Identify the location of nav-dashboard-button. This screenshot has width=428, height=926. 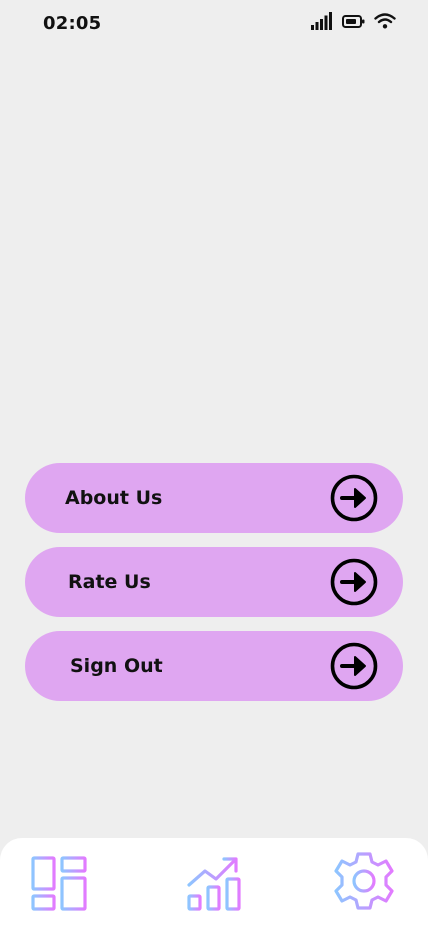
(59, 884).